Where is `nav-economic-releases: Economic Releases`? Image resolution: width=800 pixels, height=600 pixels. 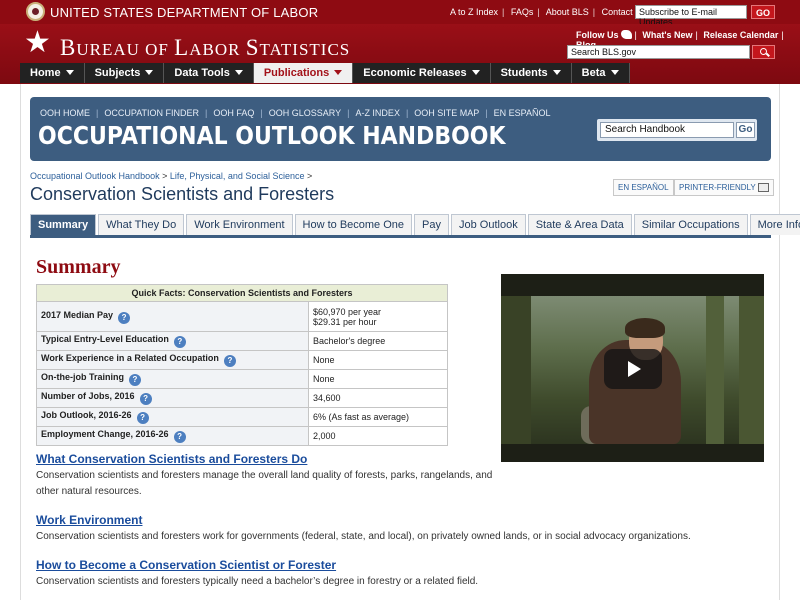
nav-economic-releases: Economic Releases is located at coordinates (422, 73).